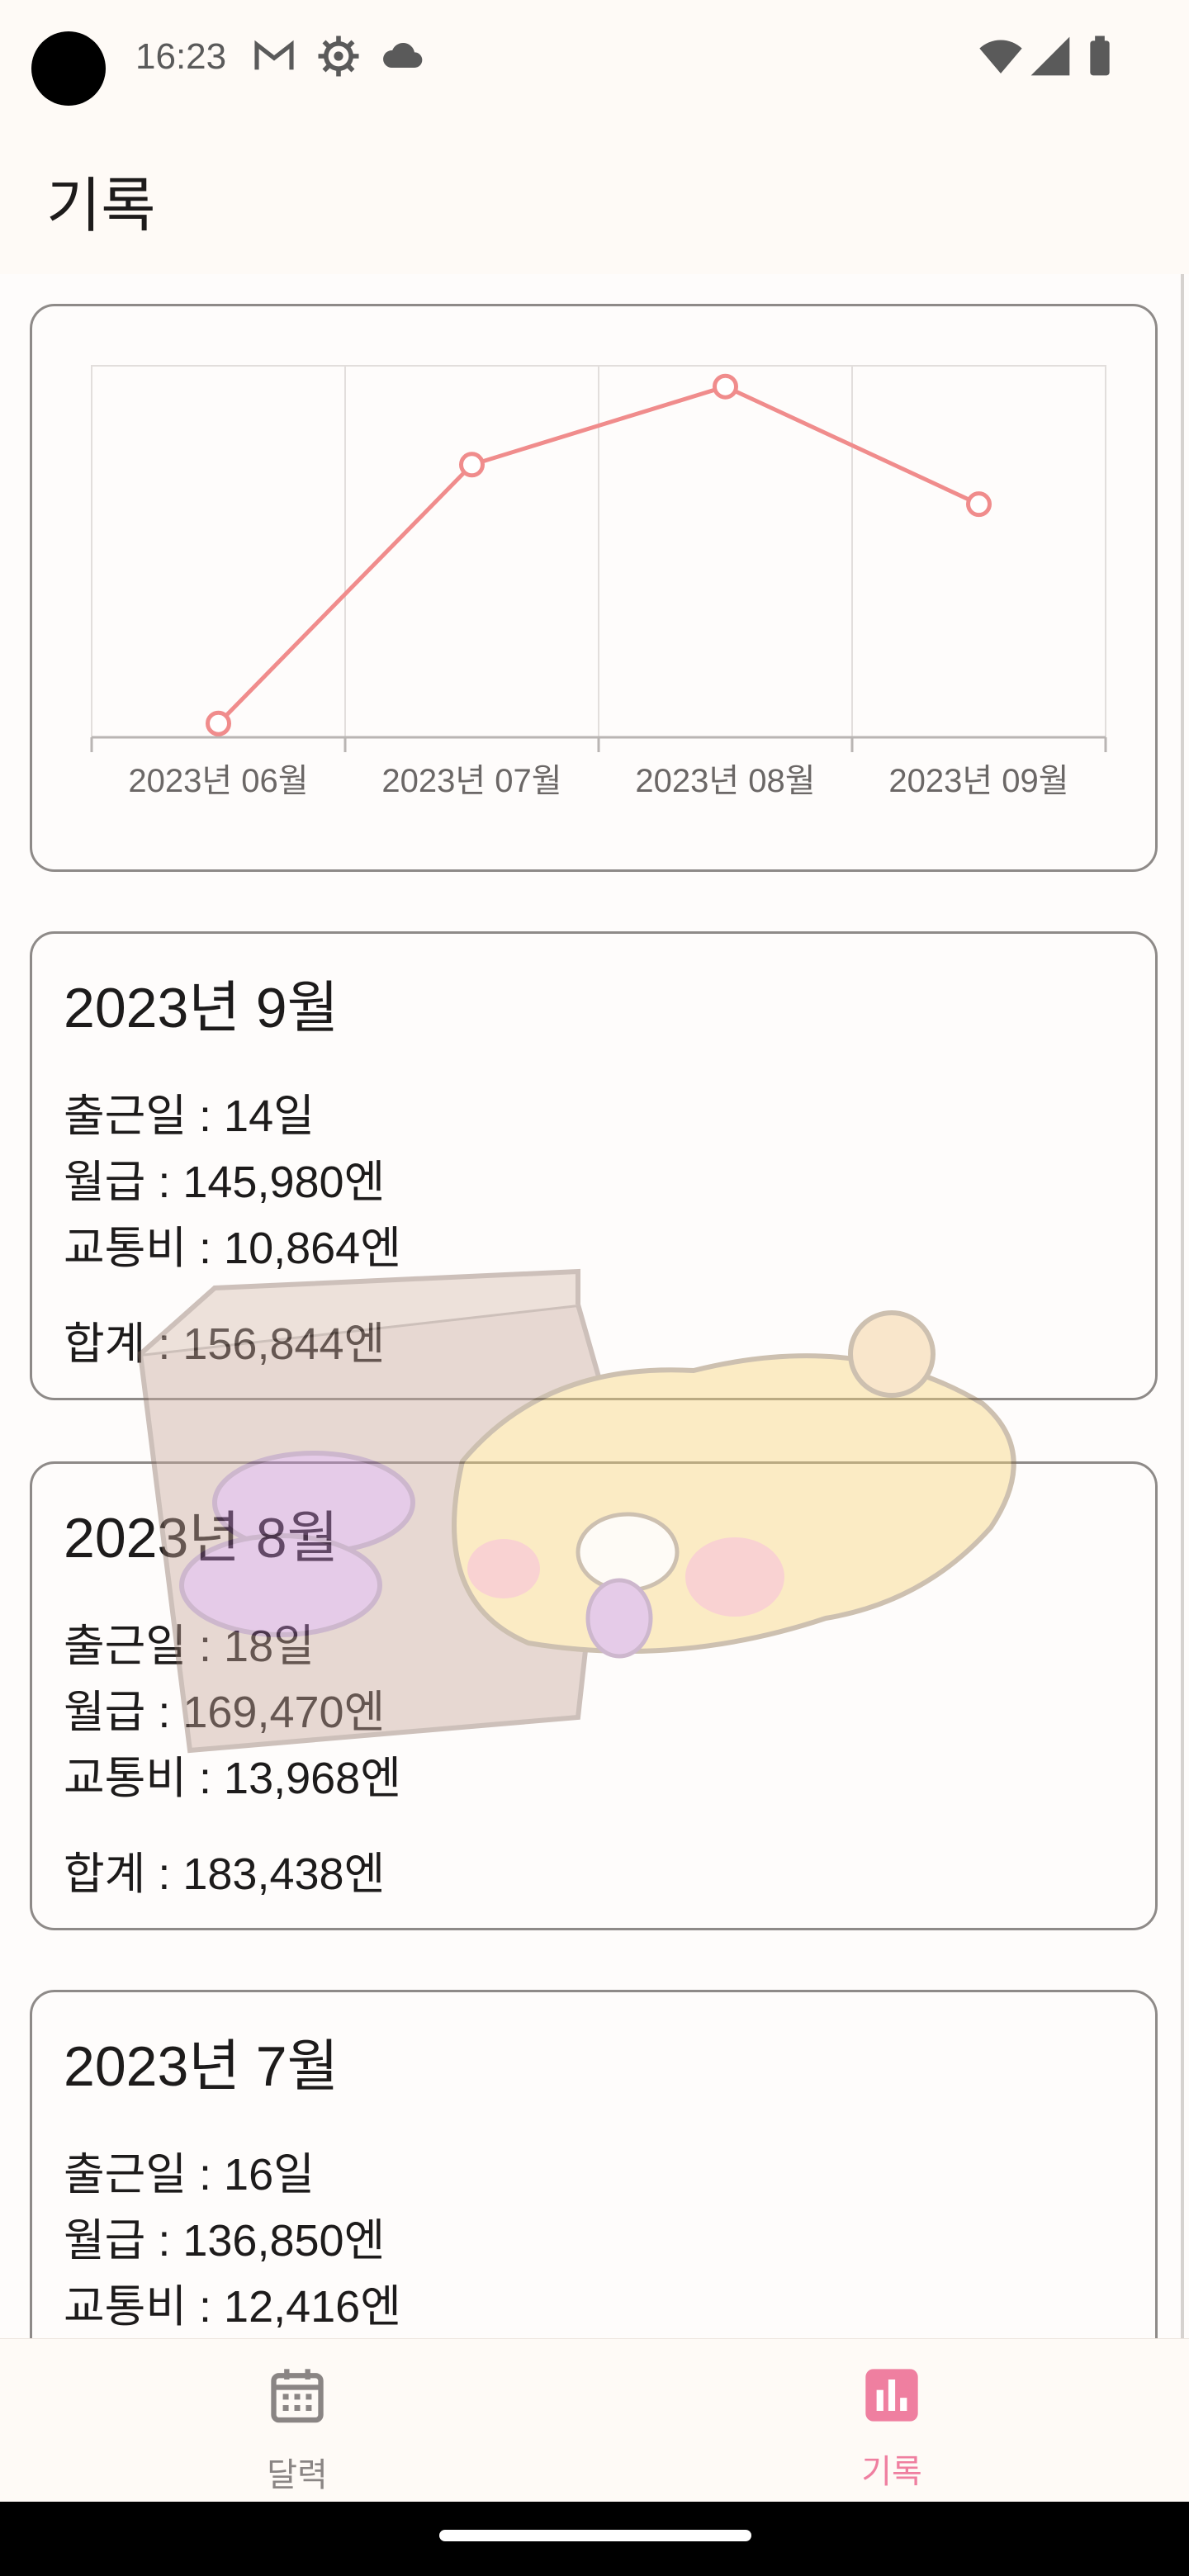 This screenshot has height=2576, width=1189. Describe the element at coordinates (594, 62) in the screenshot. I see `status-bar: 16:23` at that location.